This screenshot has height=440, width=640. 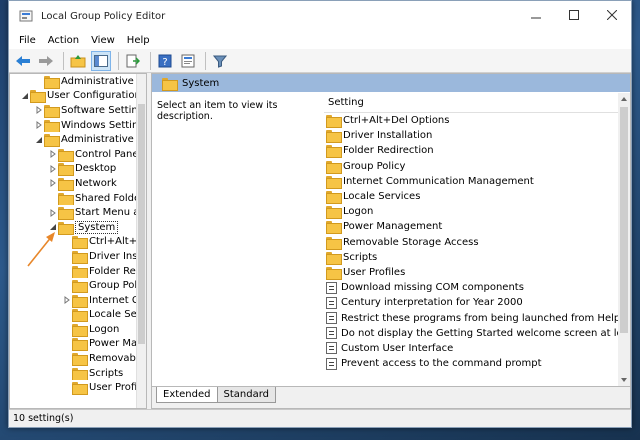 What do you see at coordinates (78, 373) in the screenshot?
I see `tree-item: Scripts` at bounding box center [78, 373].